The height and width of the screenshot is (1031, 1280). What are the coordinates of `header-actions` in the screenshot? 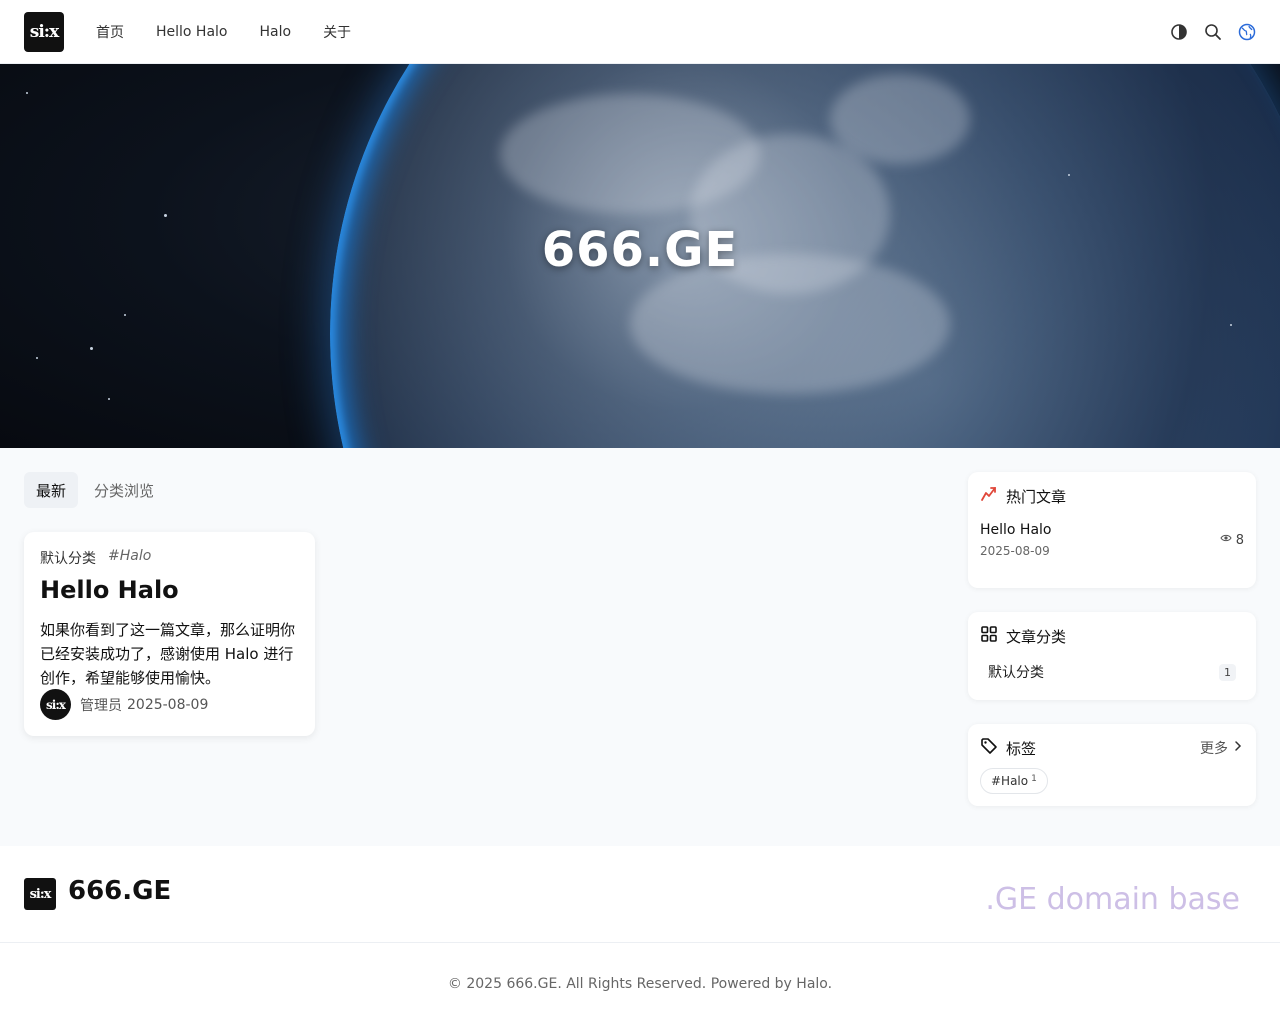 It's located at (1213, 32).